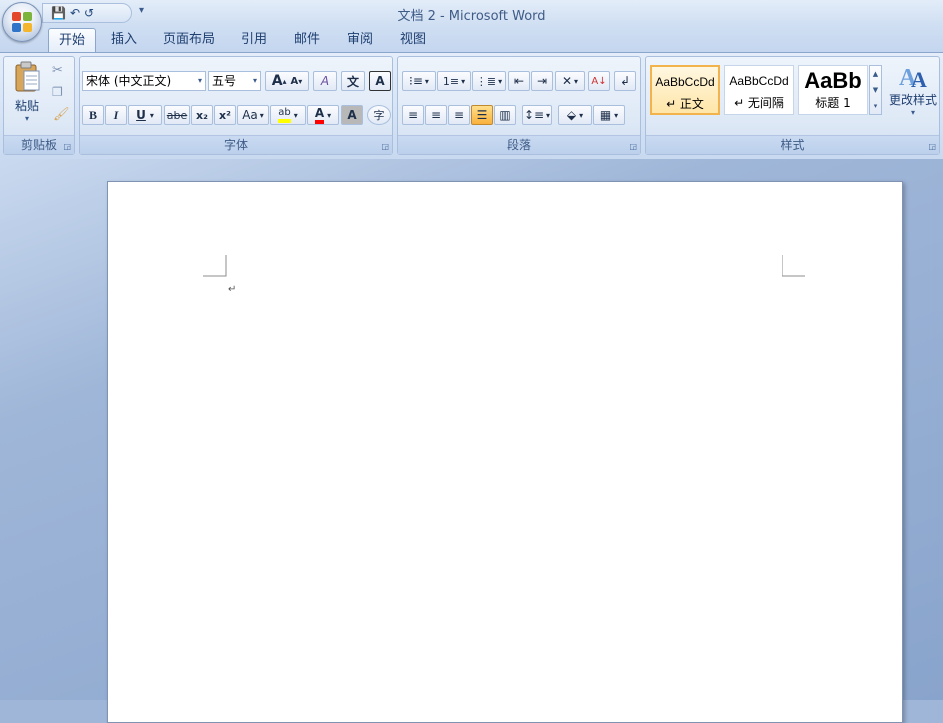  What do you see at coordinates (57, 70) in the screenshot?
I see `cut-icon: ✂` at bounding box center [57, 70].